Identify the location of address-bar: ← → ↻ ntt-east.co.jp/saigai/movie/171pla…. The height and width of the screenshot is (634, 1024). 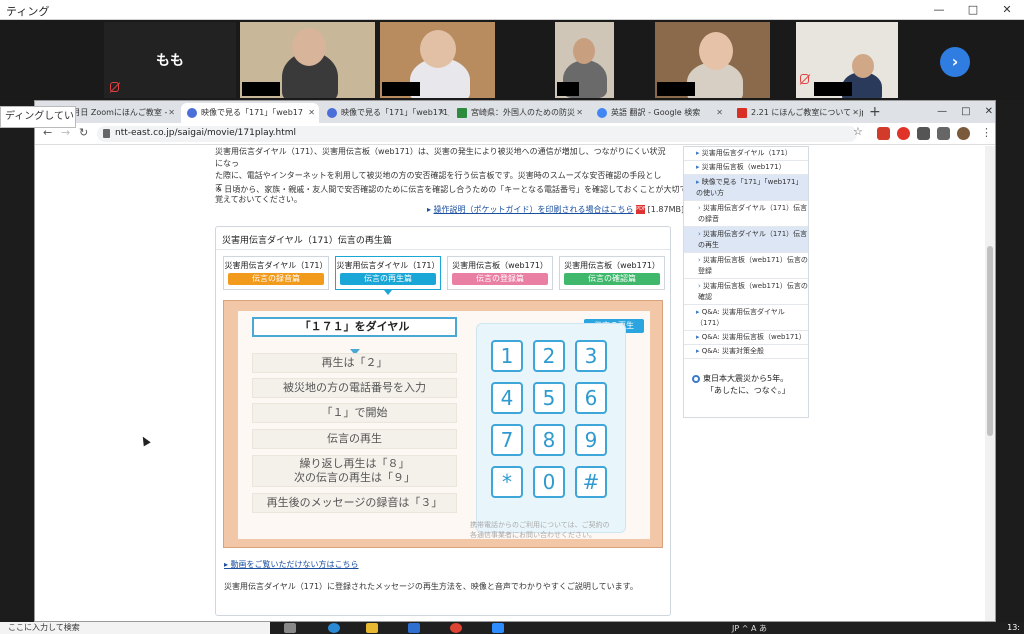
(515, 134).